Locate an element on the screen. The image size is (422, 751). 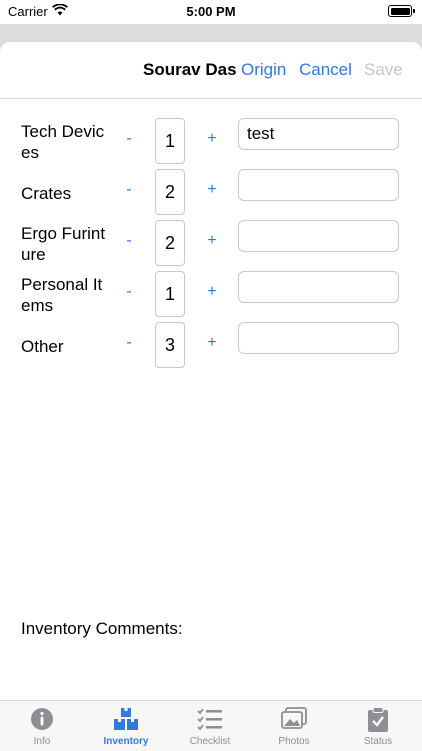
navigation-header: Sourav Das Origin Cancel Save is located at coordinates (211, 70).